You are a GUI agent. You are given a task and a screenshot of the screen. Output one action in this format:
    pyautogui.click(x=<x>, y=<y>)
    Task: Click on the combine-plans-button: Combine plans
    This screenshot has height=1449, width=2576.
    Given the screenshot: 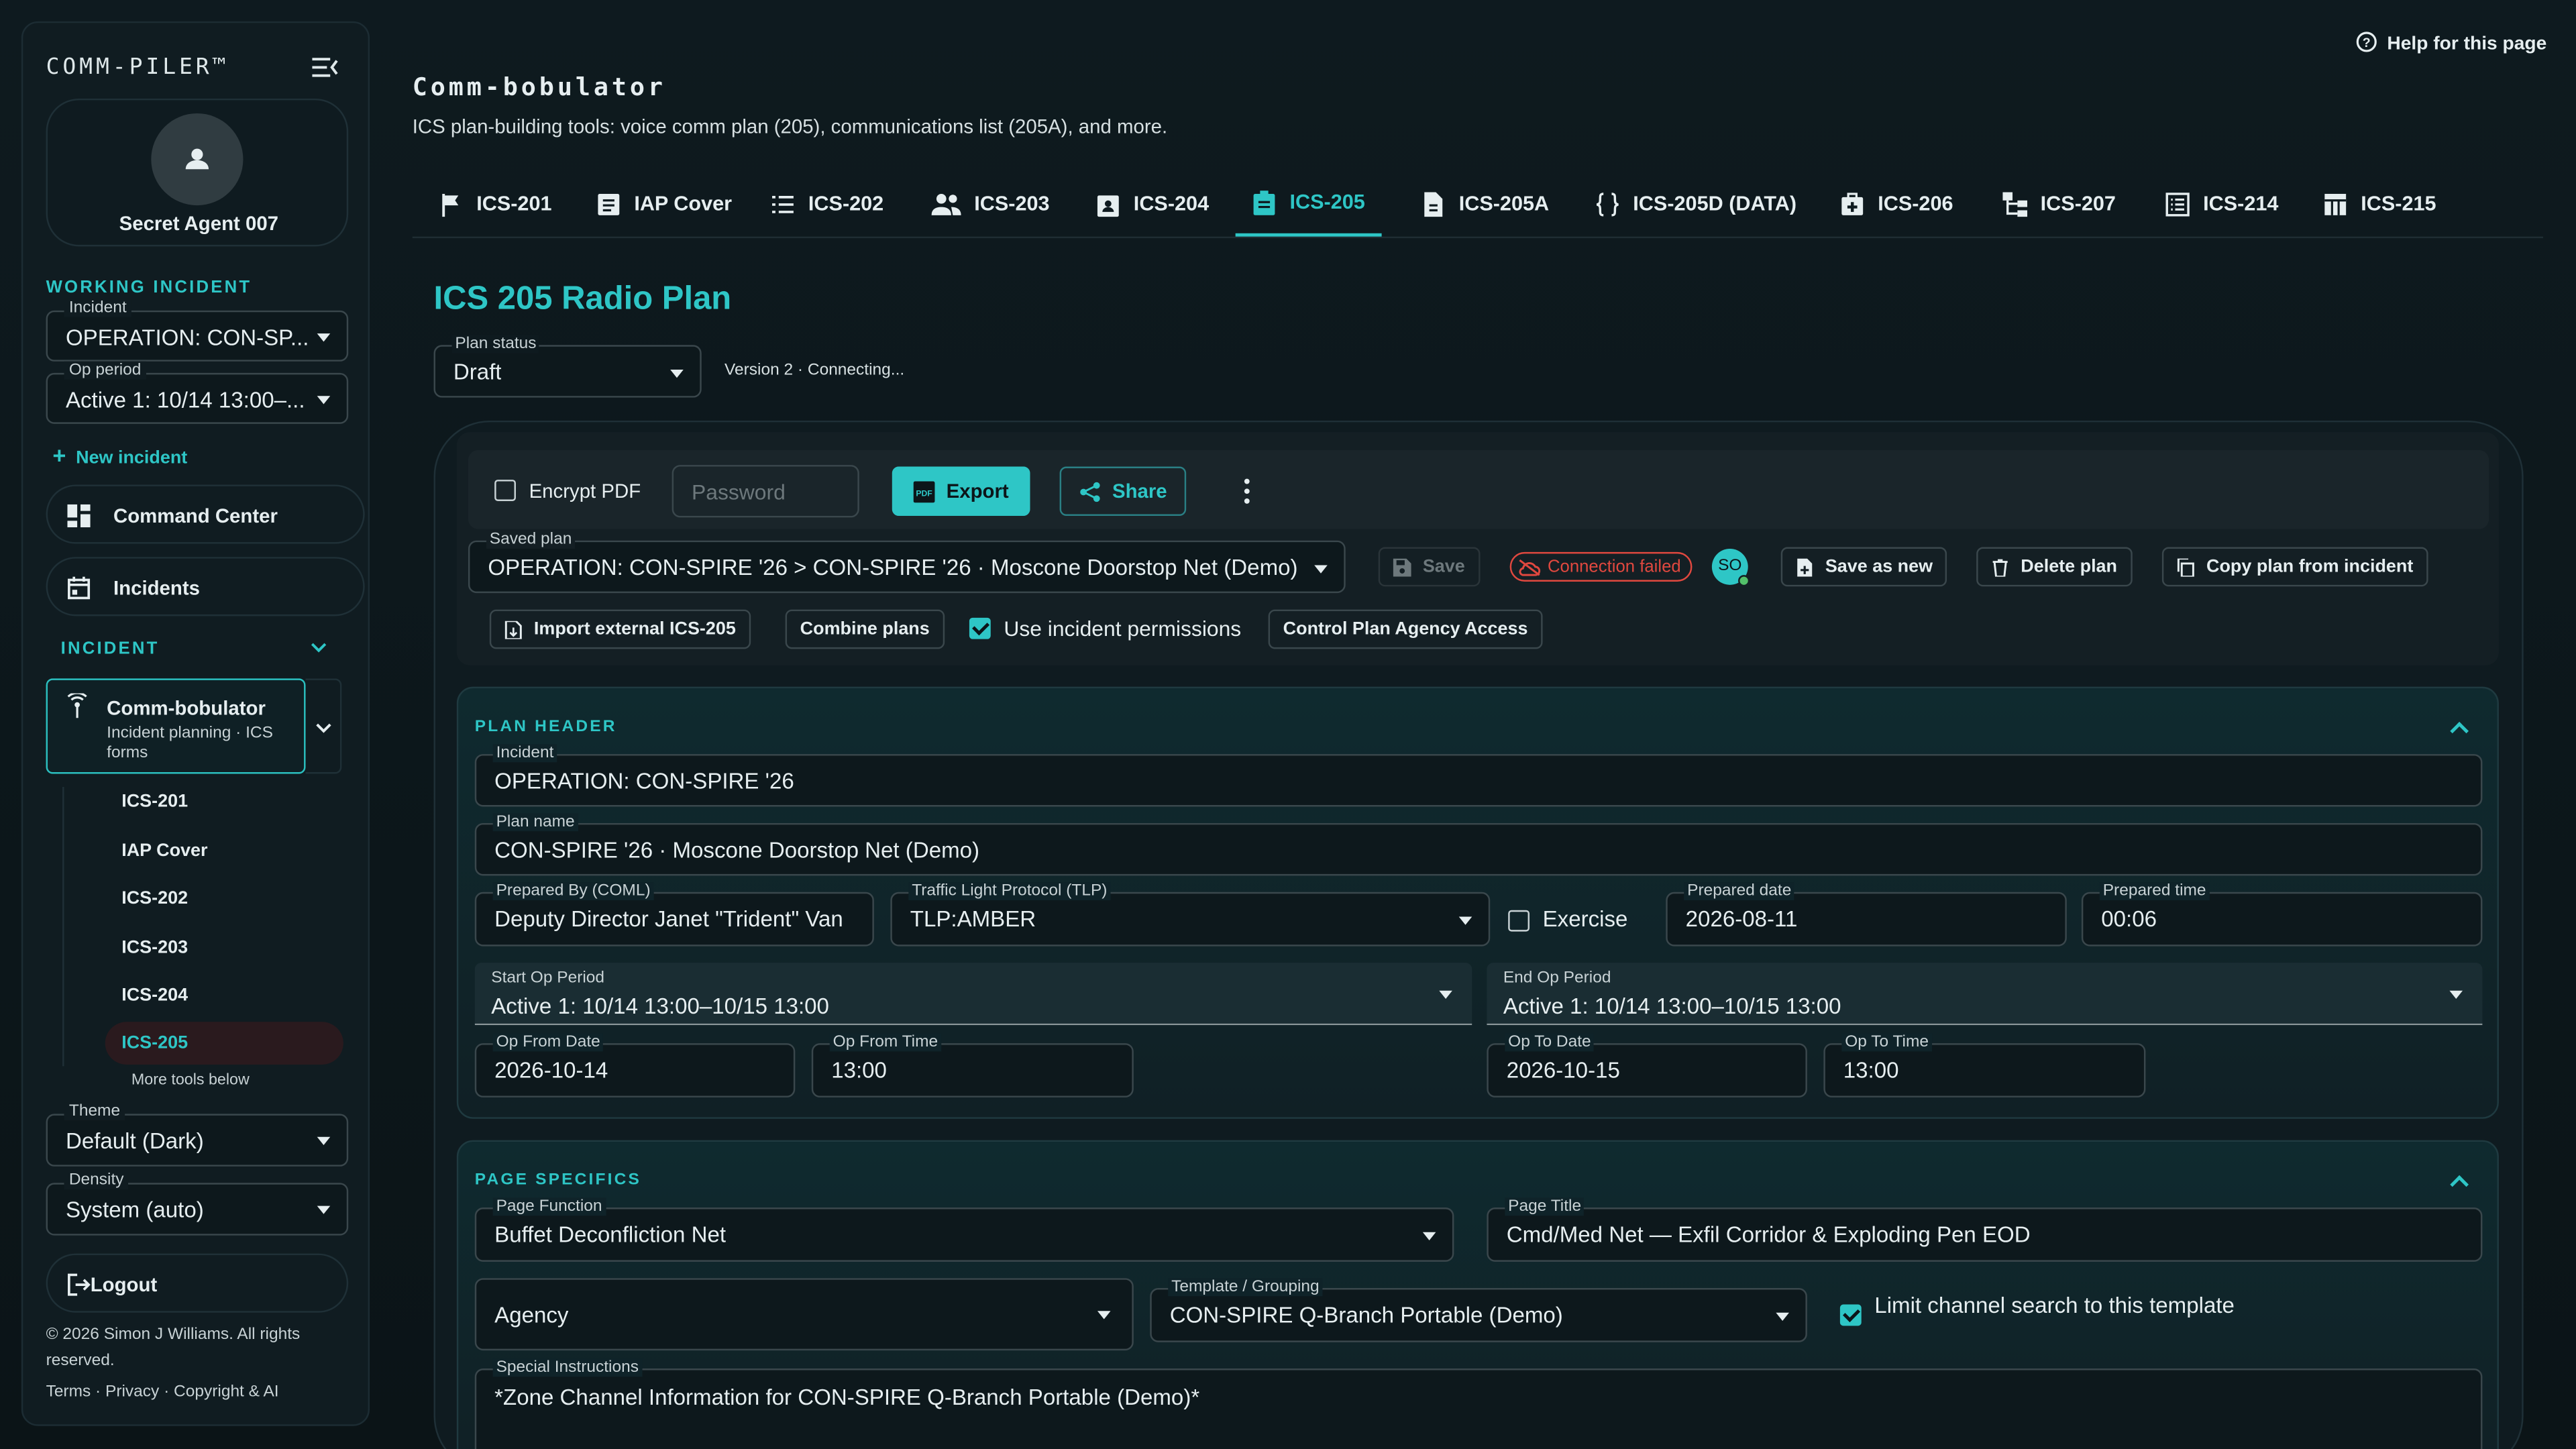 What is the action you would take?
    pyautogui.click(x=865, y=629)
    